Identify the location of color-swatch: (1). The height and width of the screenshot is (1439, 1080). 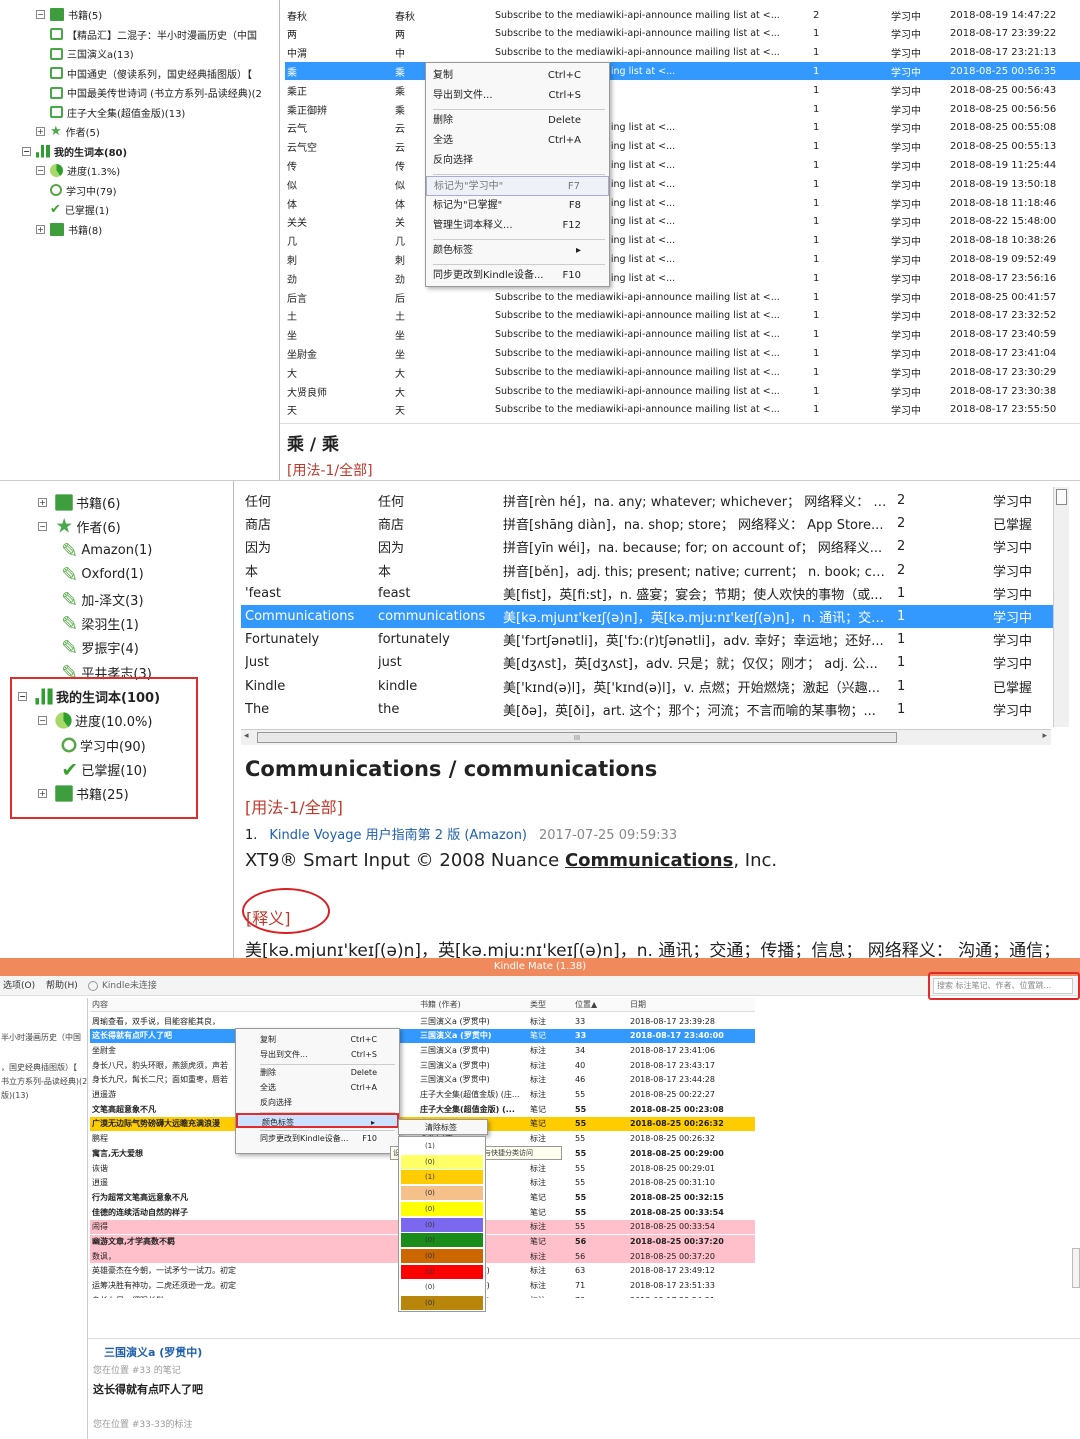
(442, 1146).